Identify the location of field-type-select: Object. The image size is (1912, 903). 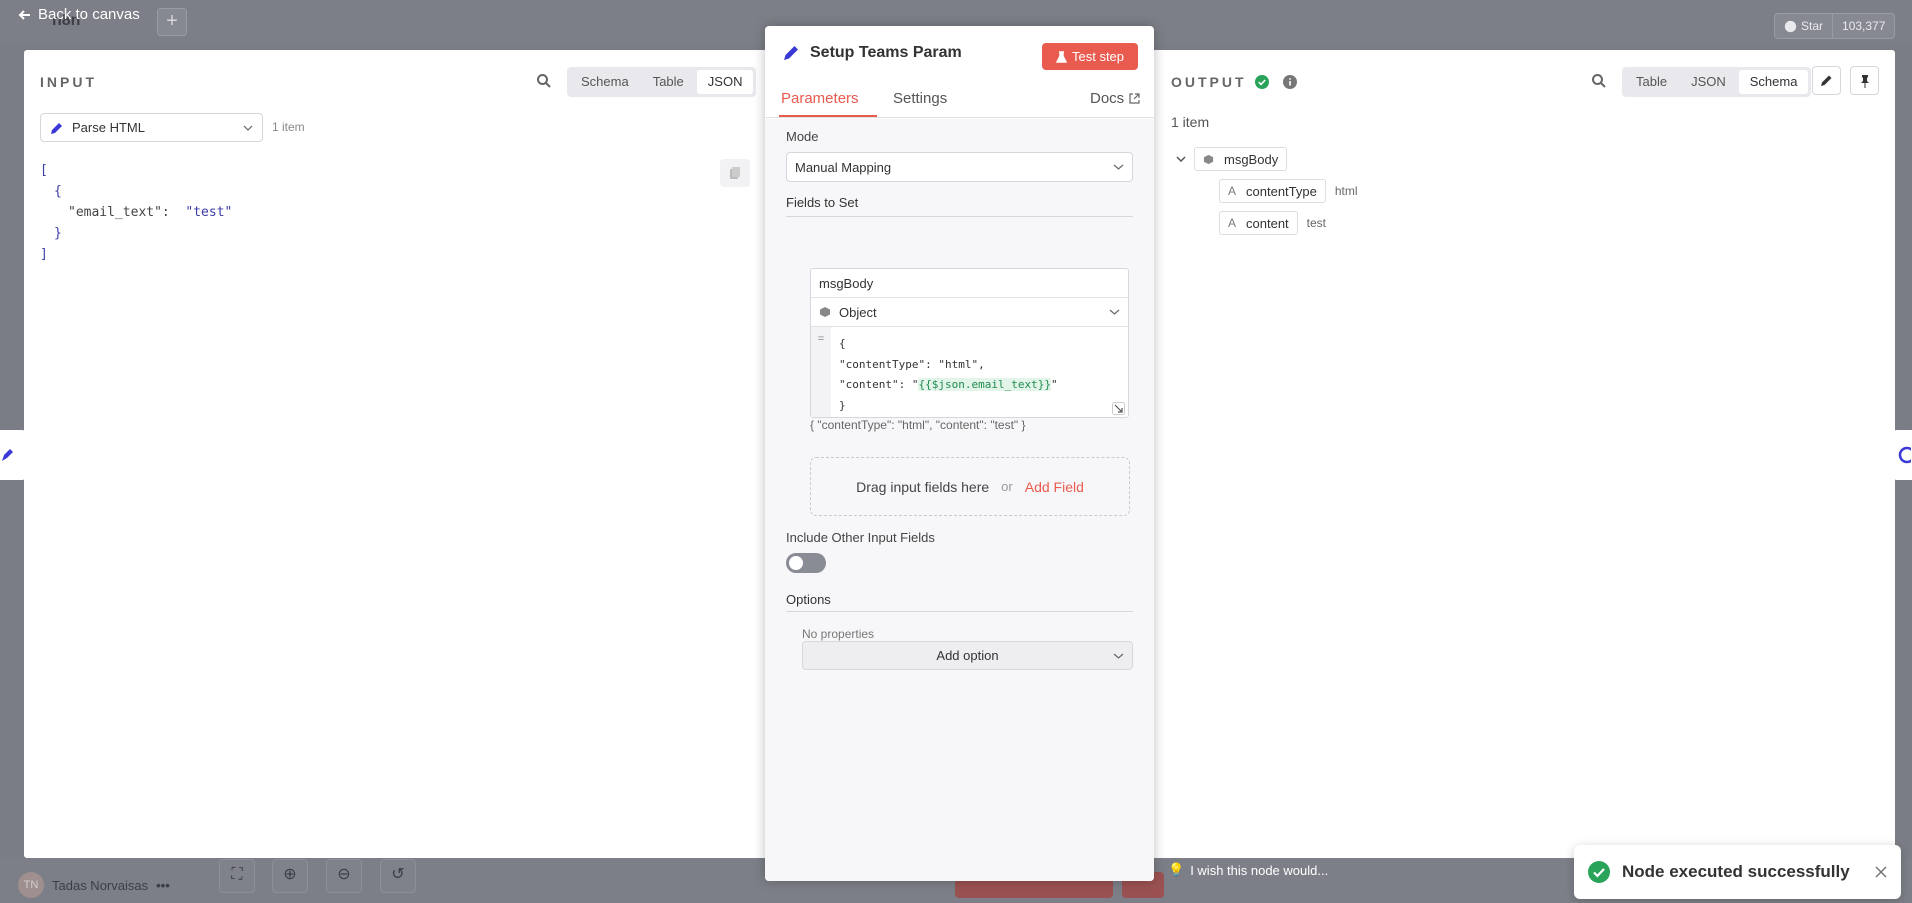
(969, 312).